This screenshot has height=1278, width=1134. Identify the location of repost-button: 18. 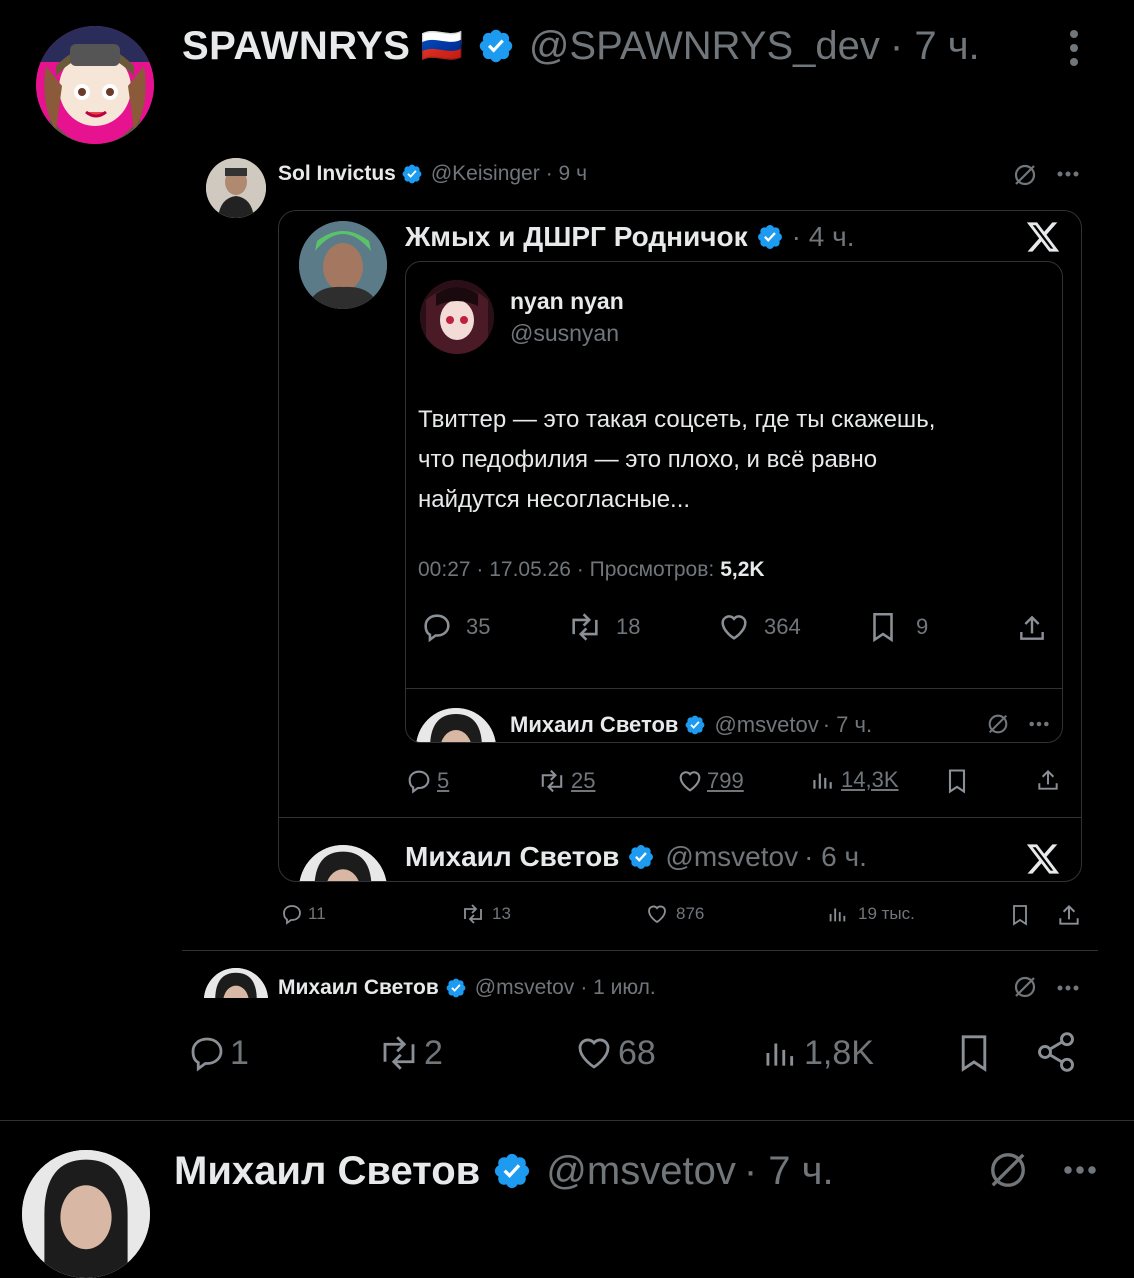
(603, 627).